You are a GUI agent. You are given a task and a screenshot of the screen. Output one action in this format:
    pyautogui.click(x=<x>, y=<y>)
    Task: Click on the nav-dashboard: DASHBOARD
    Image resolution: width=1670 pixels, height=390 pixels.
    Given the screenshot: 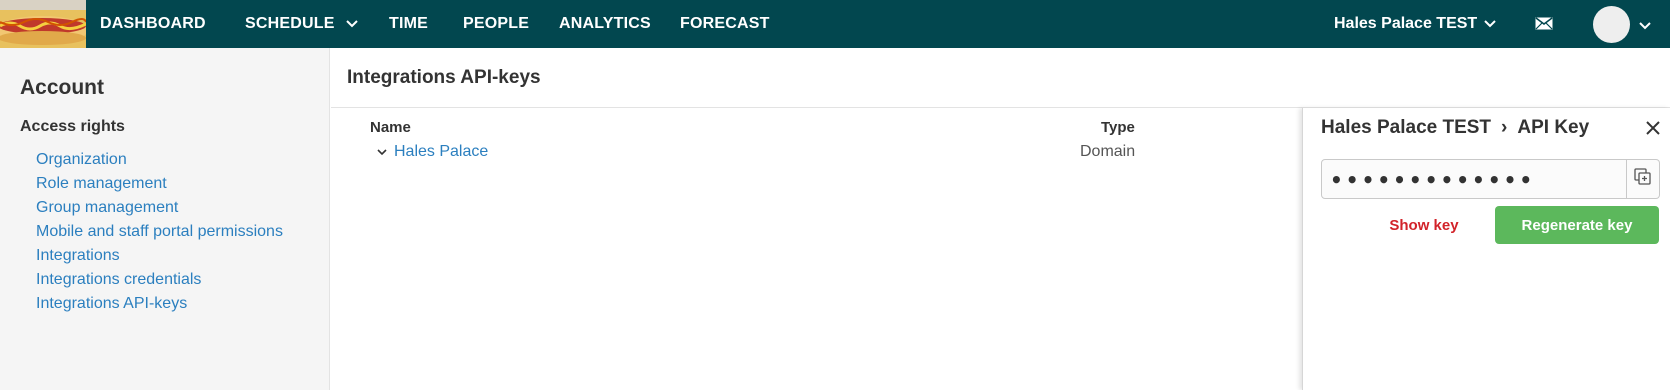 What is the action you would take?
    pyautogui.click(x=153, y=24)
    